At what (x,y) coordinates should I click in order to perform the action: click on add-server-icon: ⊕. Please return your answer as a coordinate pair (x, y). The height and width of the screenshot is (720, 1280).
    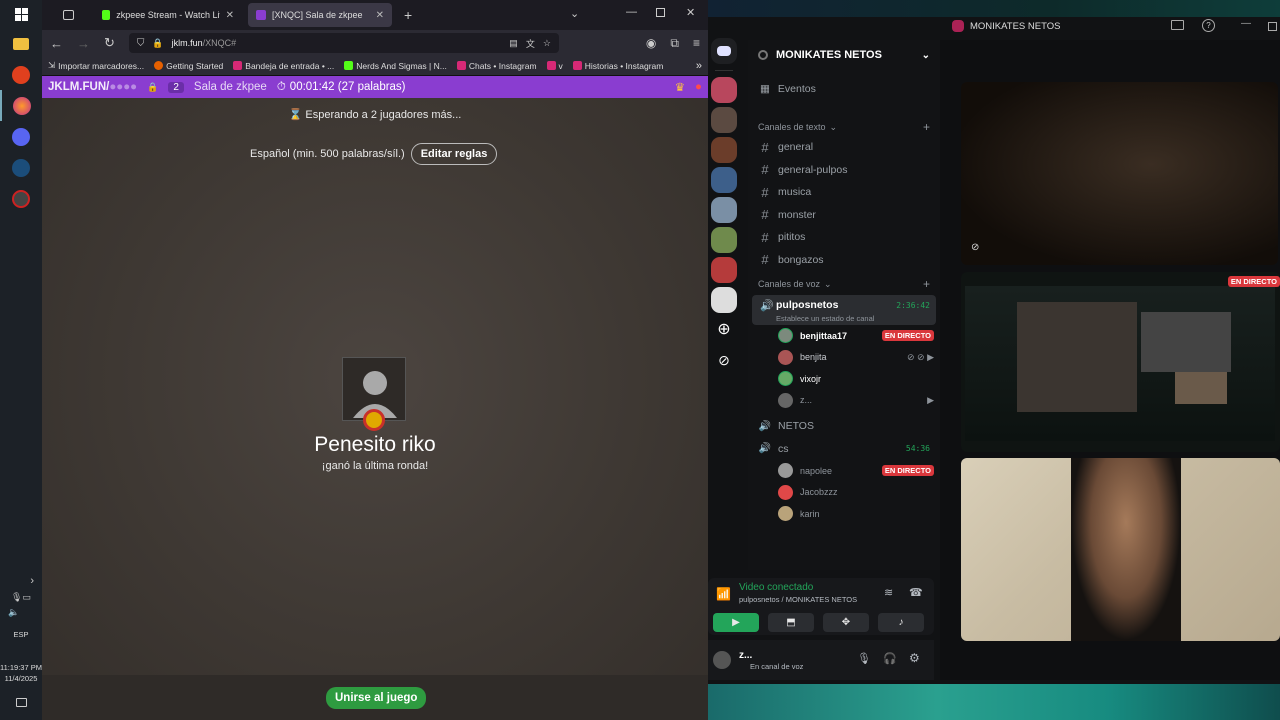
    Looking at the image, I should click on (724, 330).